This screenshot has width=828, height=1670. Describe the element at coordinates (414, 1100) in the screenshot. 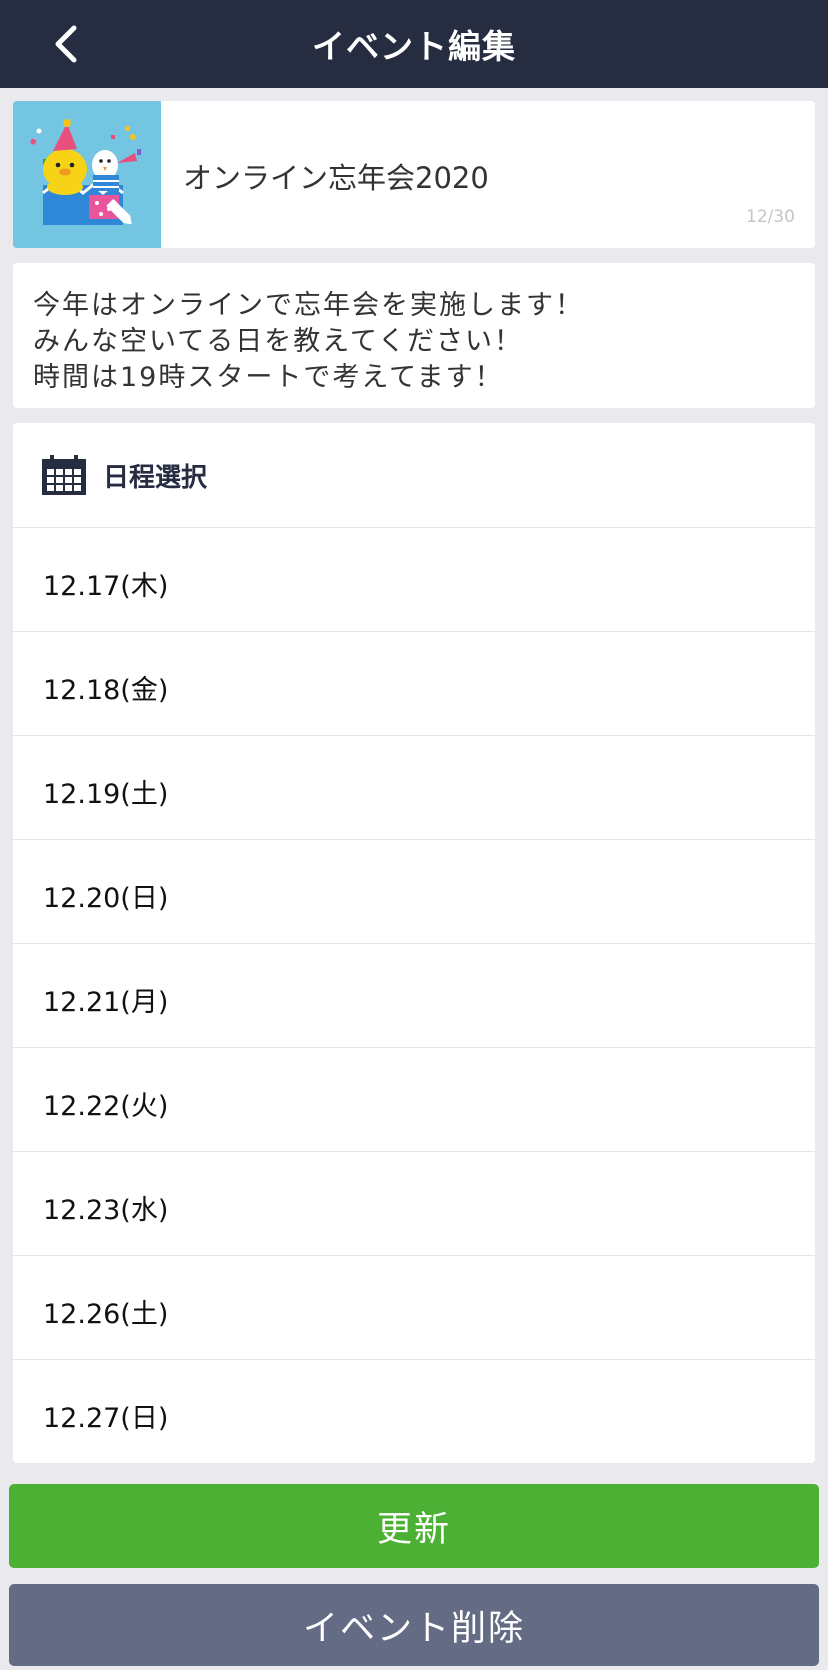

I see `date-row: 12.22(火)` at that location.